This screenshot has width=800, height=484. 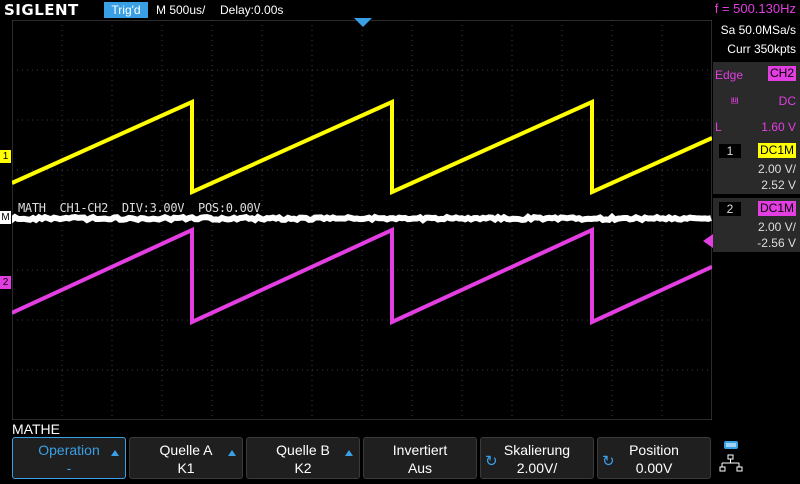 What do you see at coordinates (303, 468) in the screenshot?
I see `softkey-value: K2` at bounding box center [303, 468].